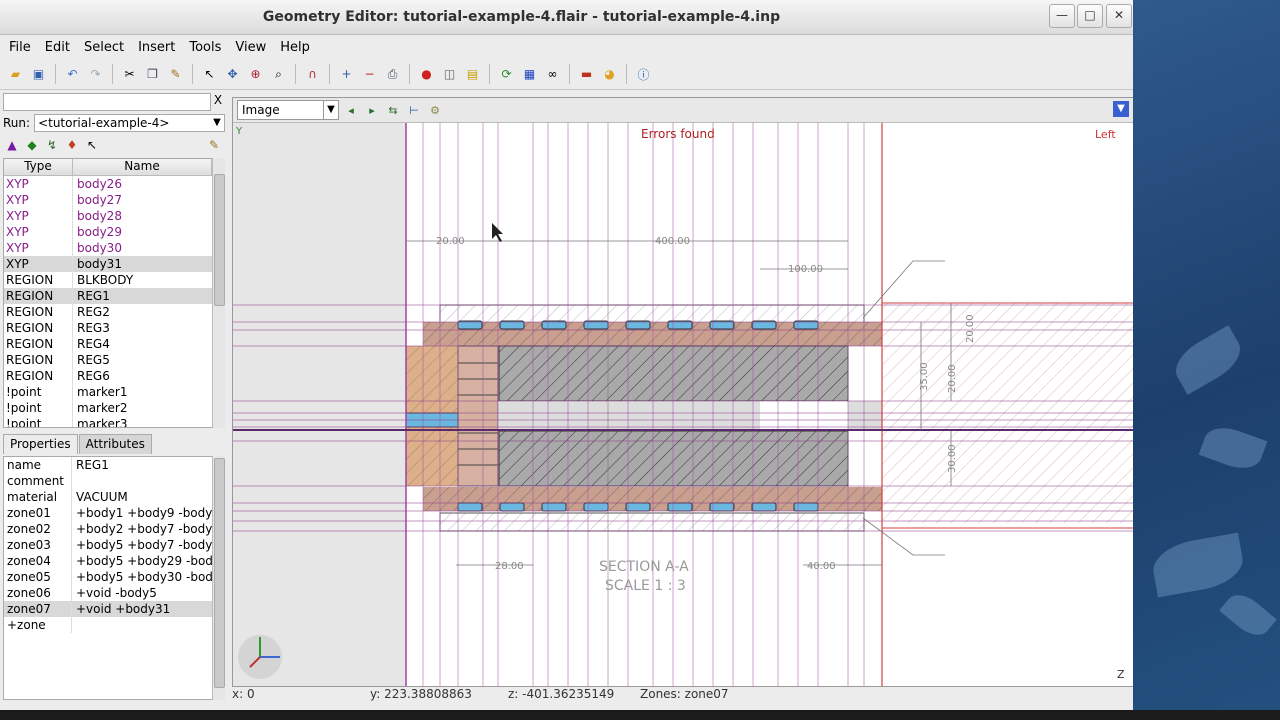  I want to click on undo-icon: ↶, so click(72, 74).